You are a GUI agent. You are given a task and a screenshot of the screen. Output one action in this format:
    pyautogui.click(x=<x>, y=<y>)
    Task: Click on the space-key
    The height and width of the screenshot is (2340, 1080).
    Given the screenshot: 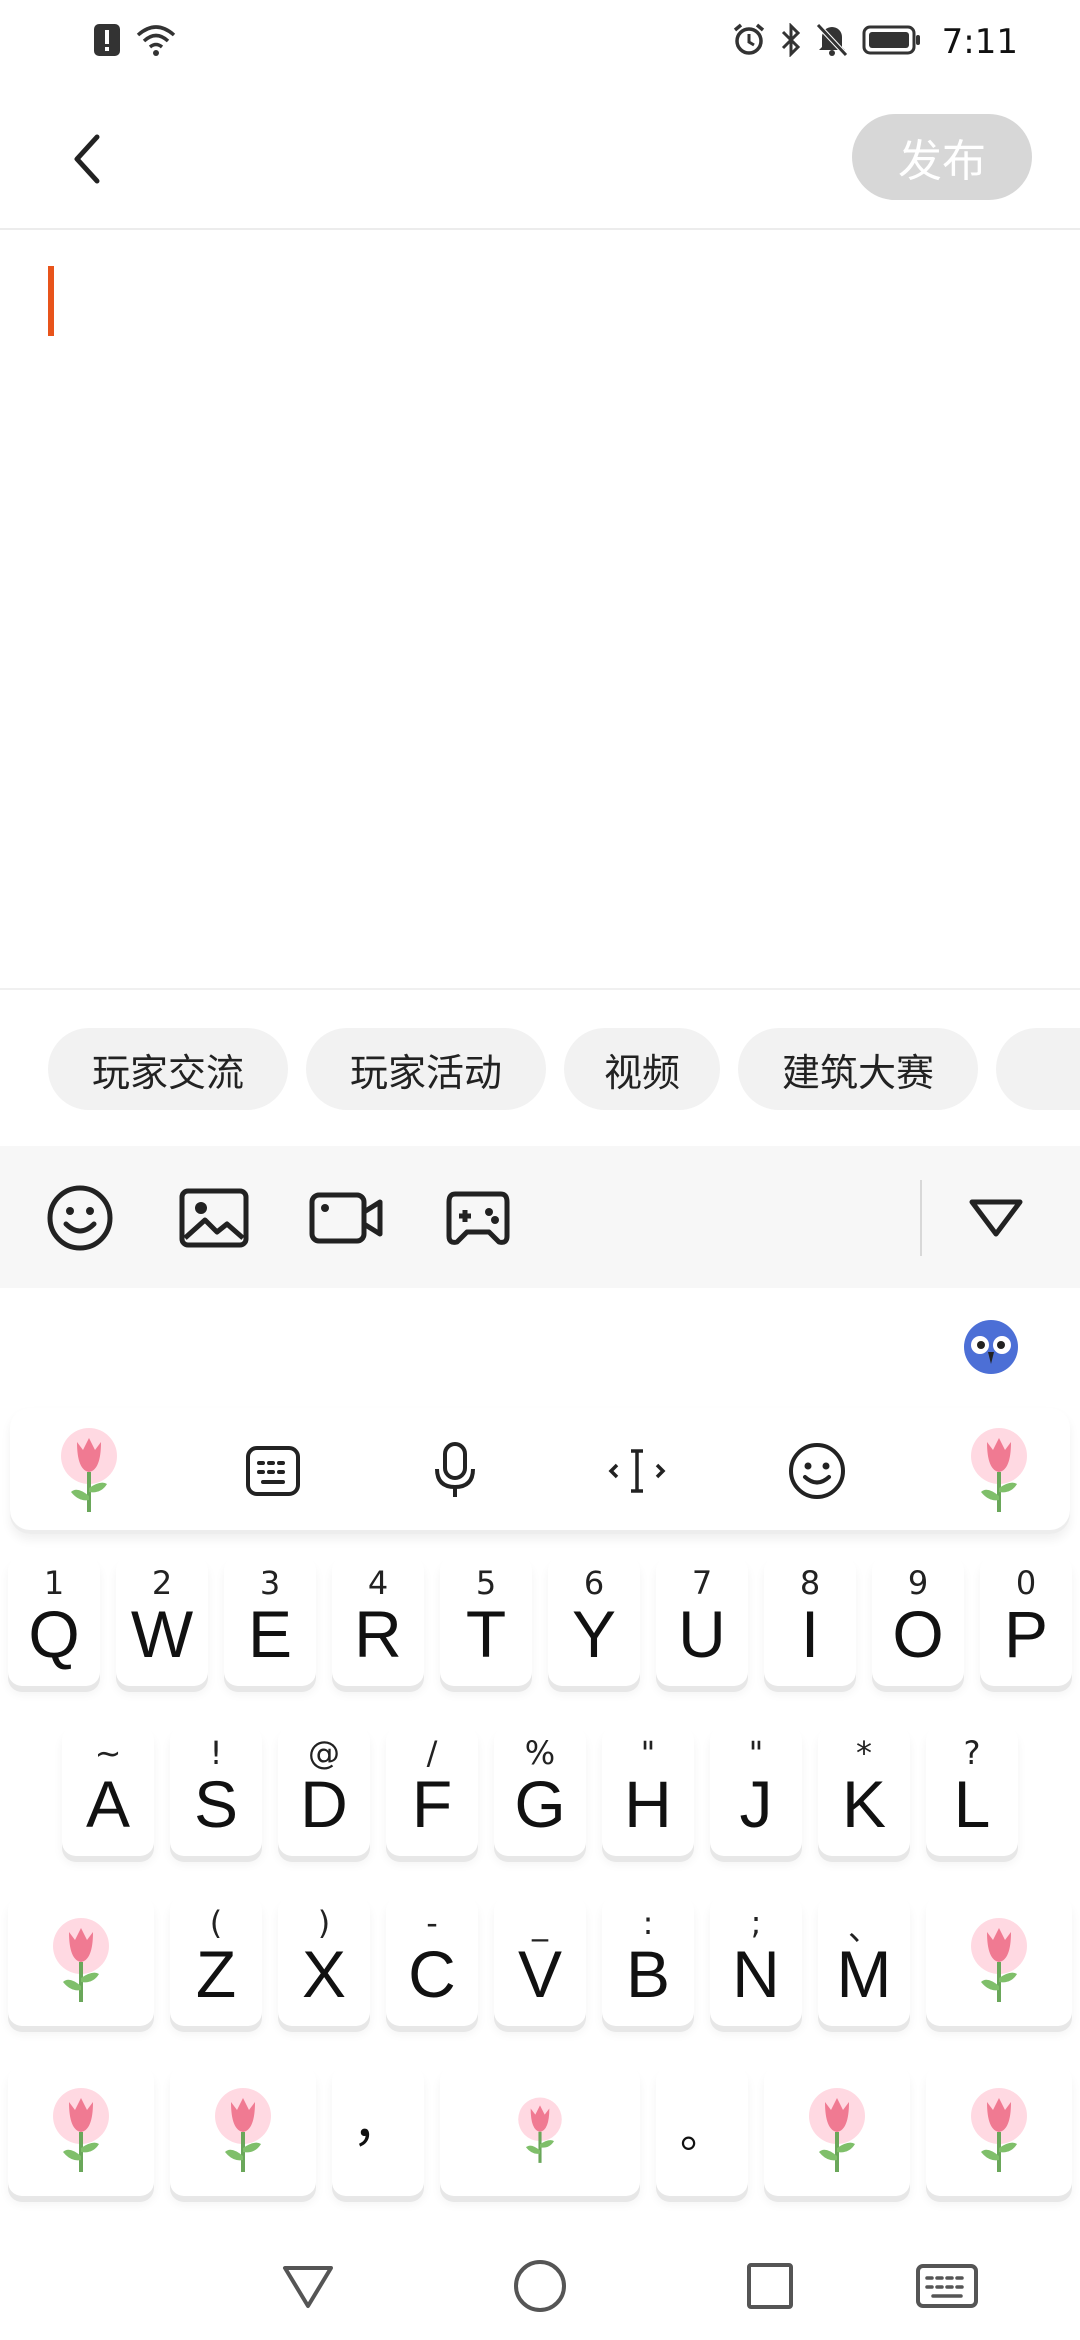 What is the action you would take?
    pyautogui.click(x=540, y=2131)
    